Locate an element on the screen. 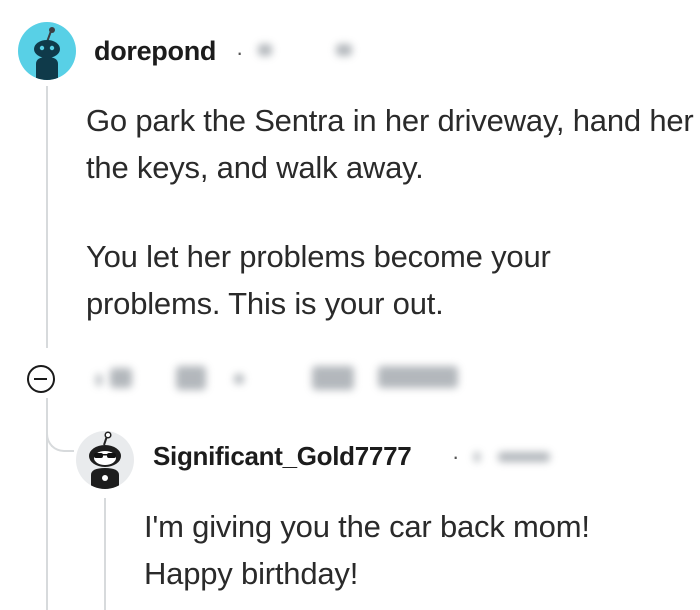  reply-body-line: Happy birthday! is located at coordinates (251, 573).